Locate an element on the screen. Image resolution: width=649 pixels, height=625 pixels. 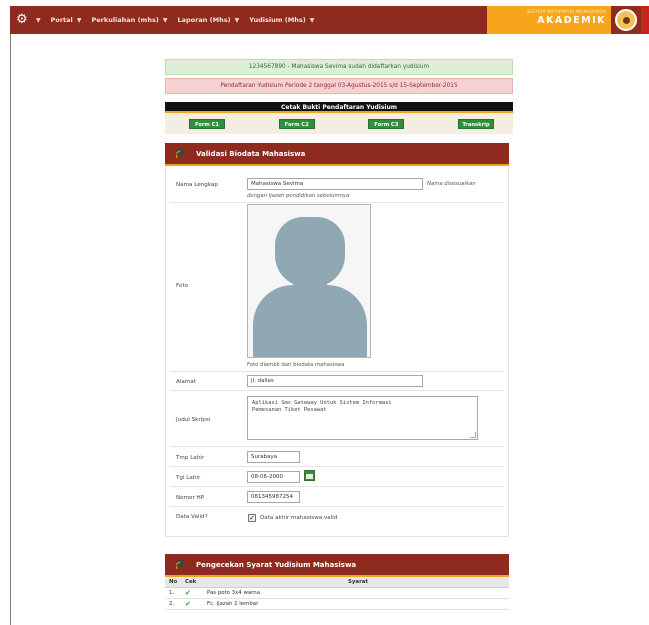
panel-title: Validasi Biodata Mahasiswa is located at coordinates (251, 153).